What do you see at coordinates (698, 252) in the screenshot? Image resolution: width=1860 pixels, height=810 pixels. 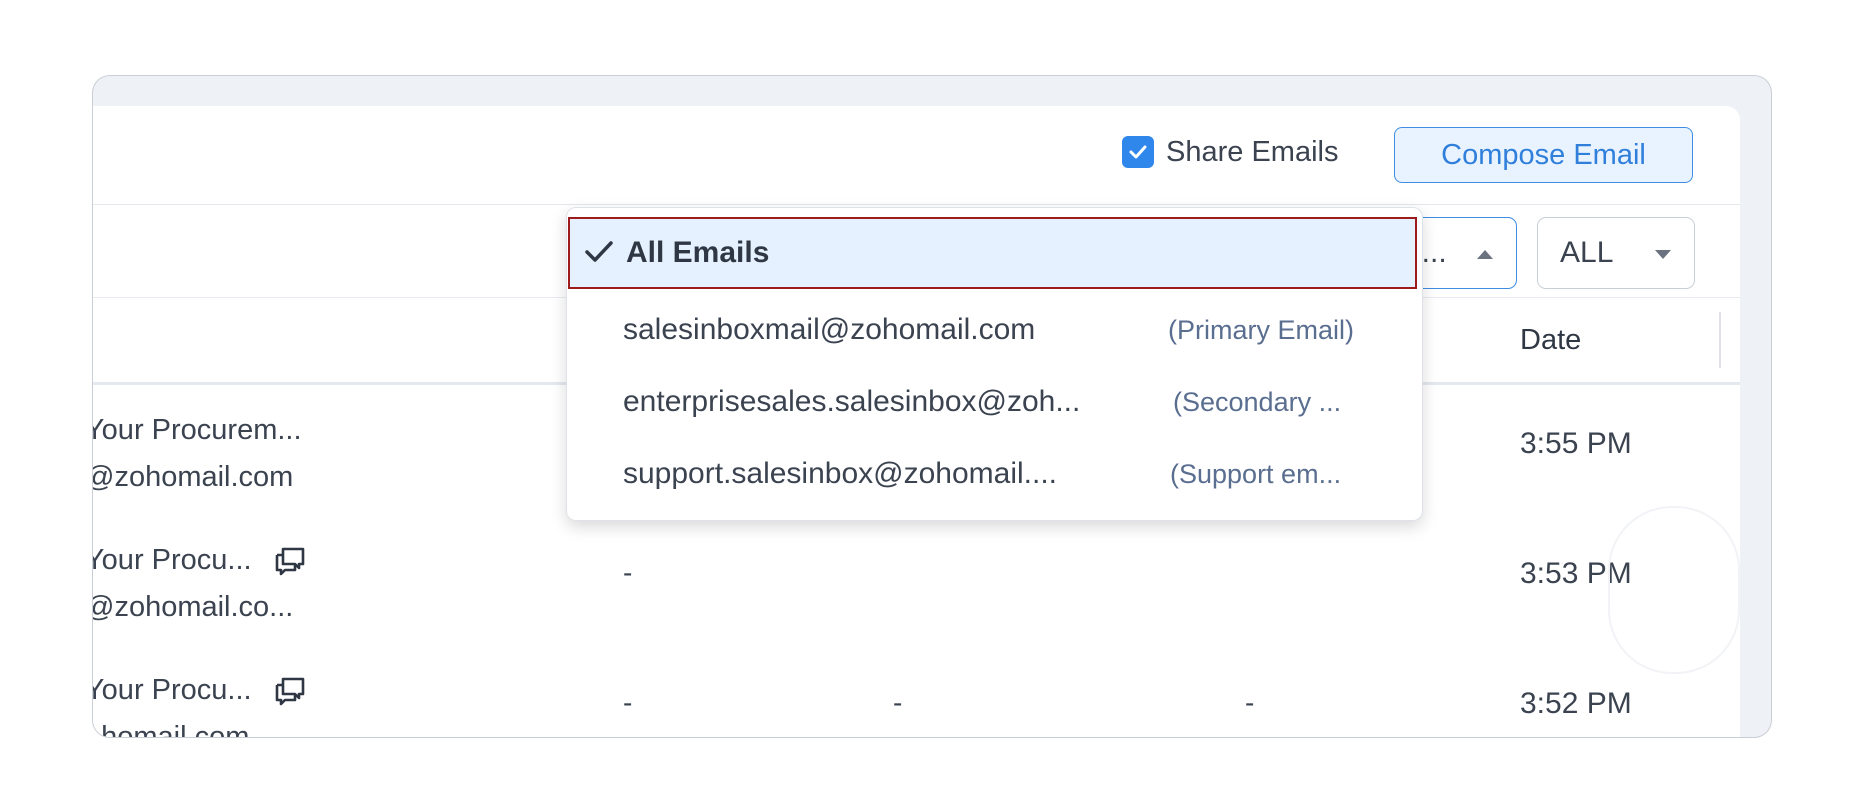 I see `dropdown-option-label: All Emails` at bounding box center [698, 252].